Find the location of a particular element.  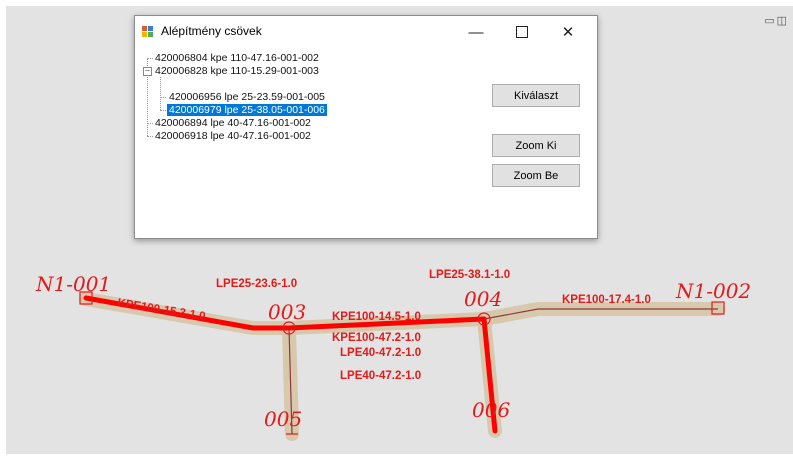

select-button: Kiválaszt is located at coordinates (536, 95).